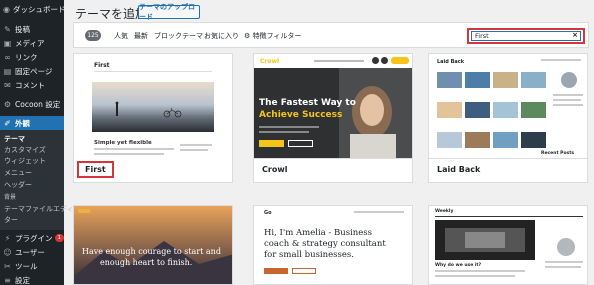 The width and height of the screenshot is (594, 285). I want to click on page-title: テーマを追加, so click(111, 14).